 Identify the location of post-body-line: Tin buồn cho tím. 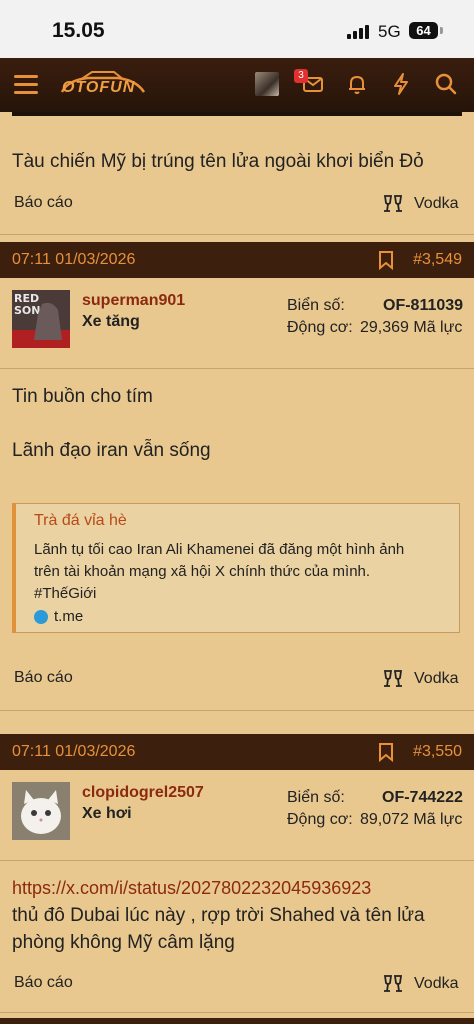
(82, 396).